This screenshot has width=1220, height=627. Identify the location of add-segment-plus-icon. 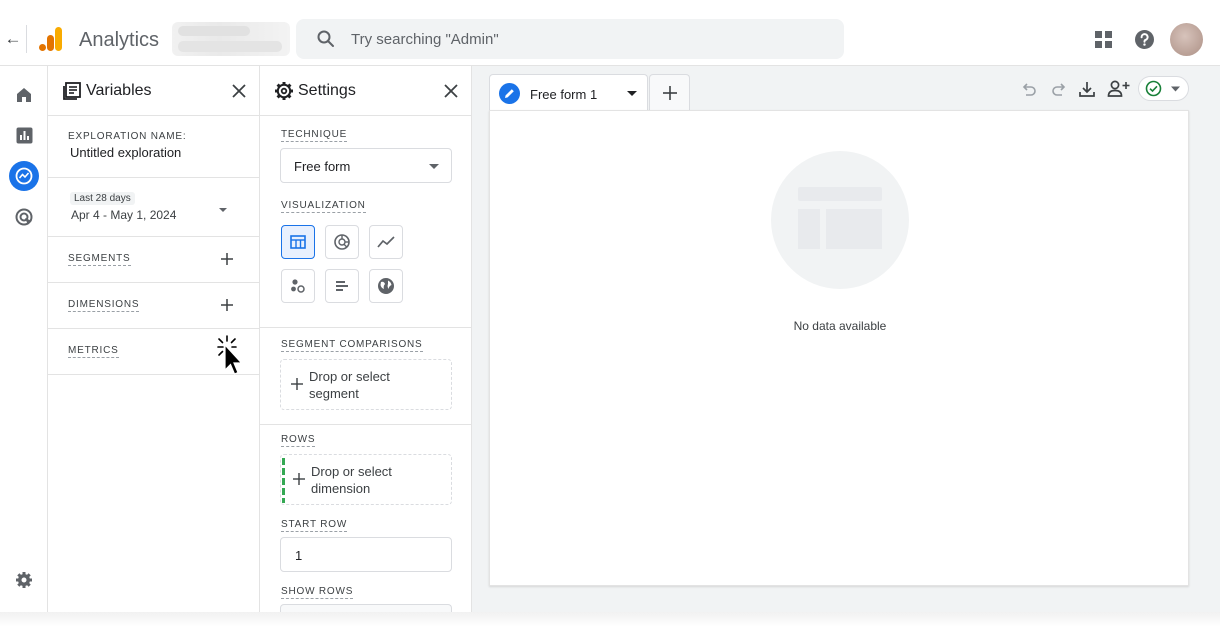
(227, 259).